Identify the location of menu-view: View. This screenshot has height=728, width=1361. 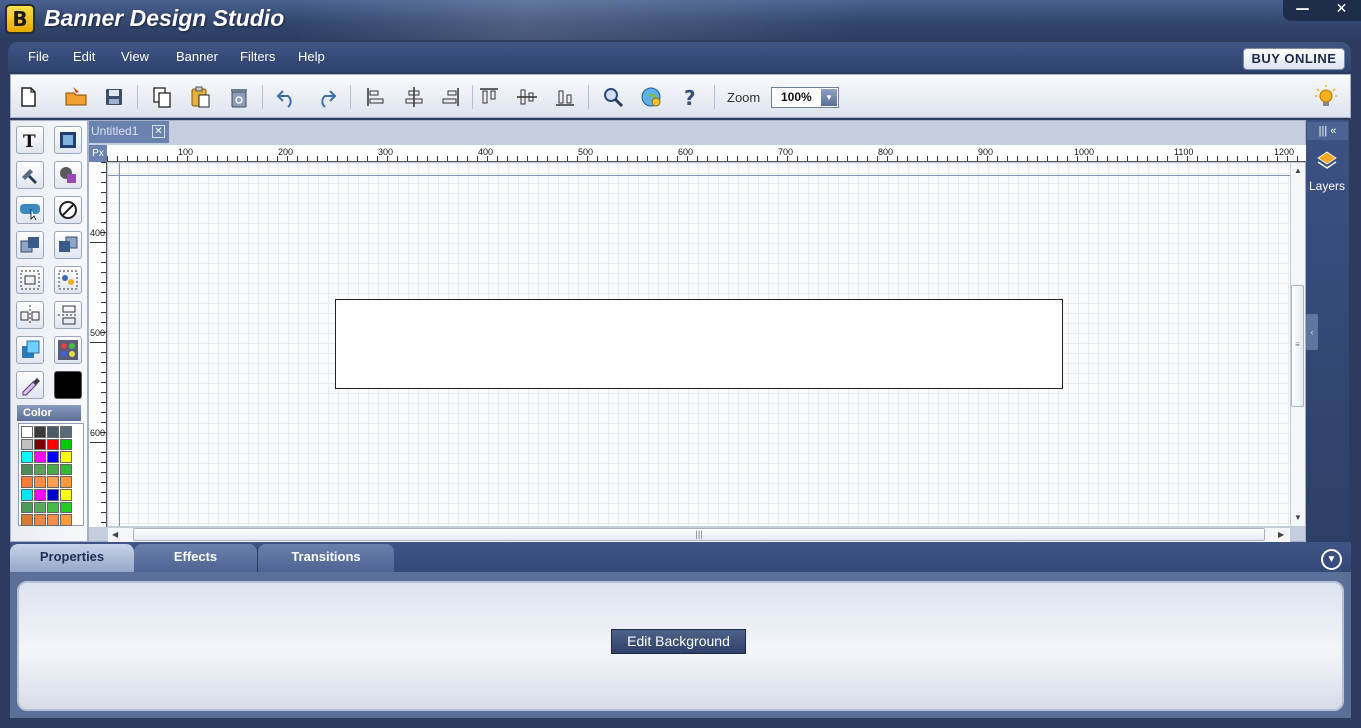
(135, 56).